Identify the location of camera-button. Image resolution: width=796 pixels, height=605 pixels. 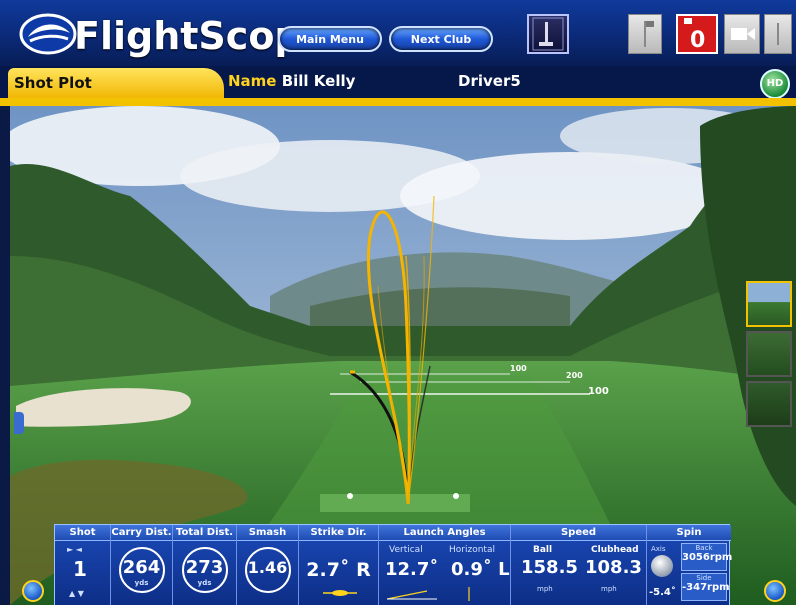
(742, 34).